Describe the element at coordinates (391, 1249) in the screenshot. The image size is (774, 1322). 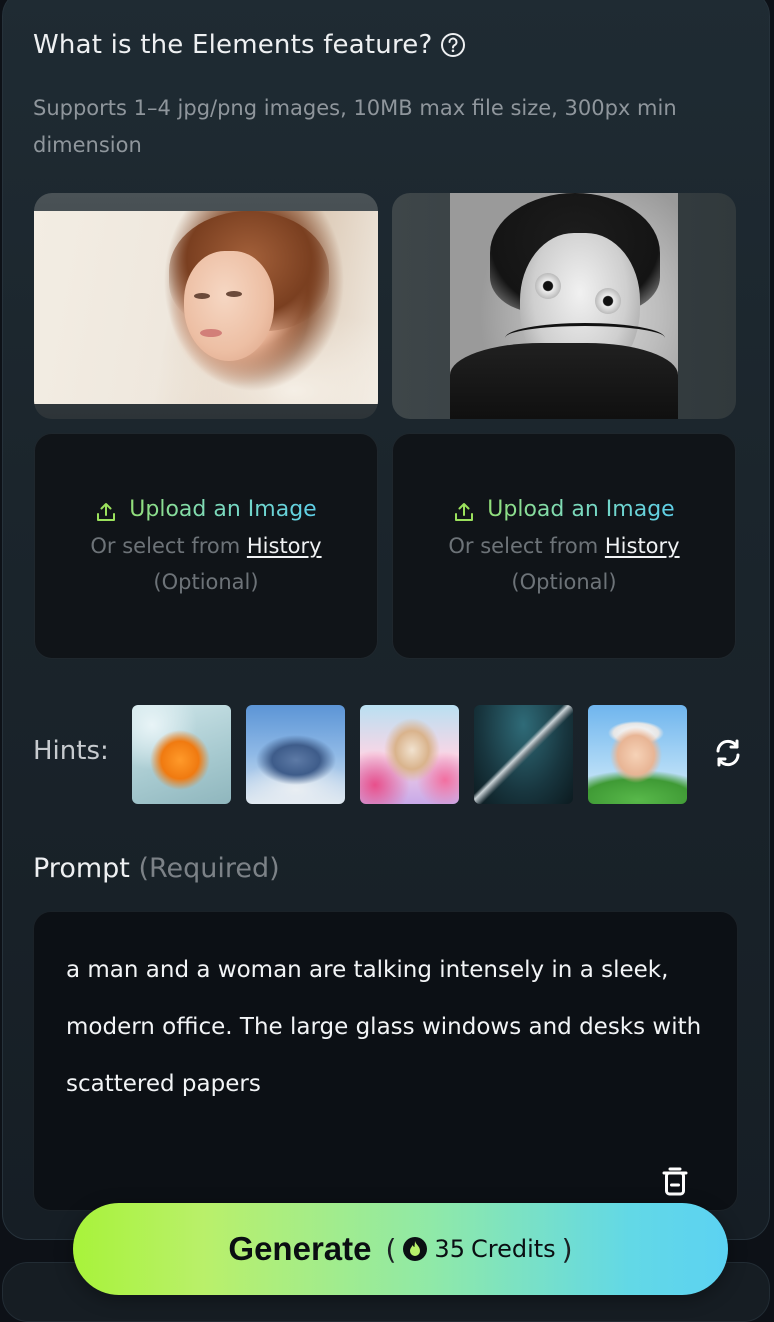
I see `open-paren: (` at that location.